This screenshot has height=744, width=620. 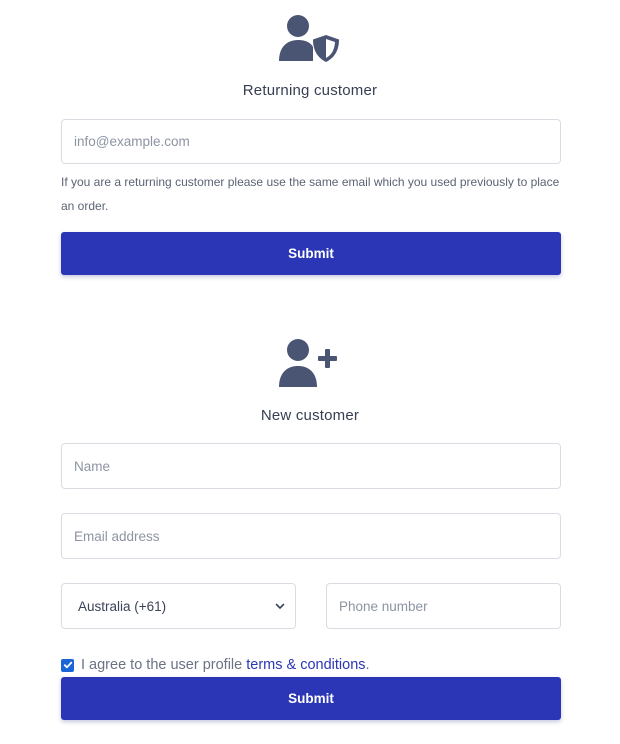 What do you see at coordinates (311, 698) in the screenshot?
I see `new-customer-submit-button: Submit` at bounding box center [311, 698].